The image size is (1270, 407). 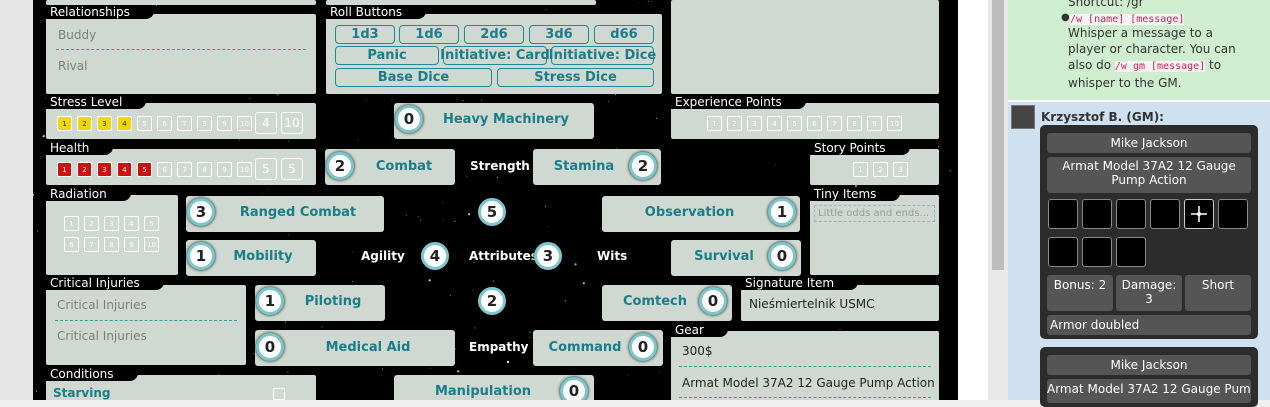 What do you see at coordinates (144, 123) in the screenshot?
I see `stressBoxes-box: 5` at bounding box center [144, 123].